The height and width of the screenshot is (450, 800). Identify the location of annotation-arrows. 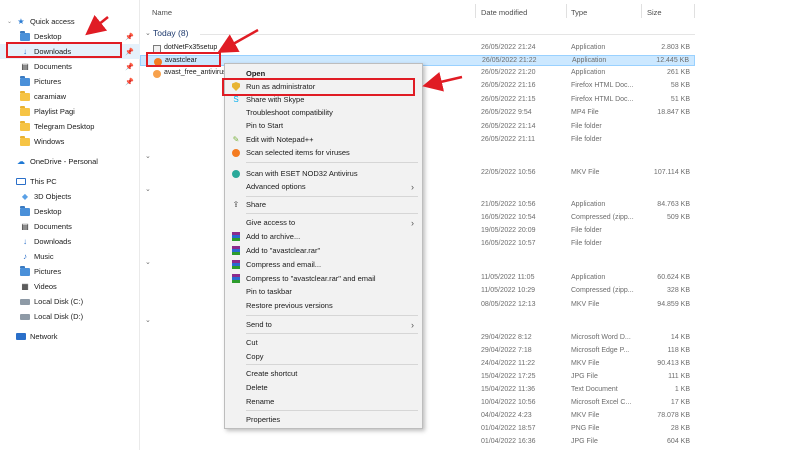
(274, 53).